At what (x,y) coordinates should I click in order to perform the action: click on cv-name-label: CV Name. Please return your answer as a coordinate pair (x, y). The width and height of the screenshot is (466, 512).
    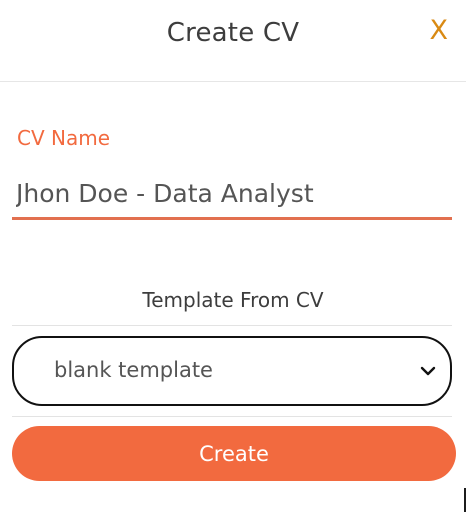
    Looking at the image, I should click on (64, 138).